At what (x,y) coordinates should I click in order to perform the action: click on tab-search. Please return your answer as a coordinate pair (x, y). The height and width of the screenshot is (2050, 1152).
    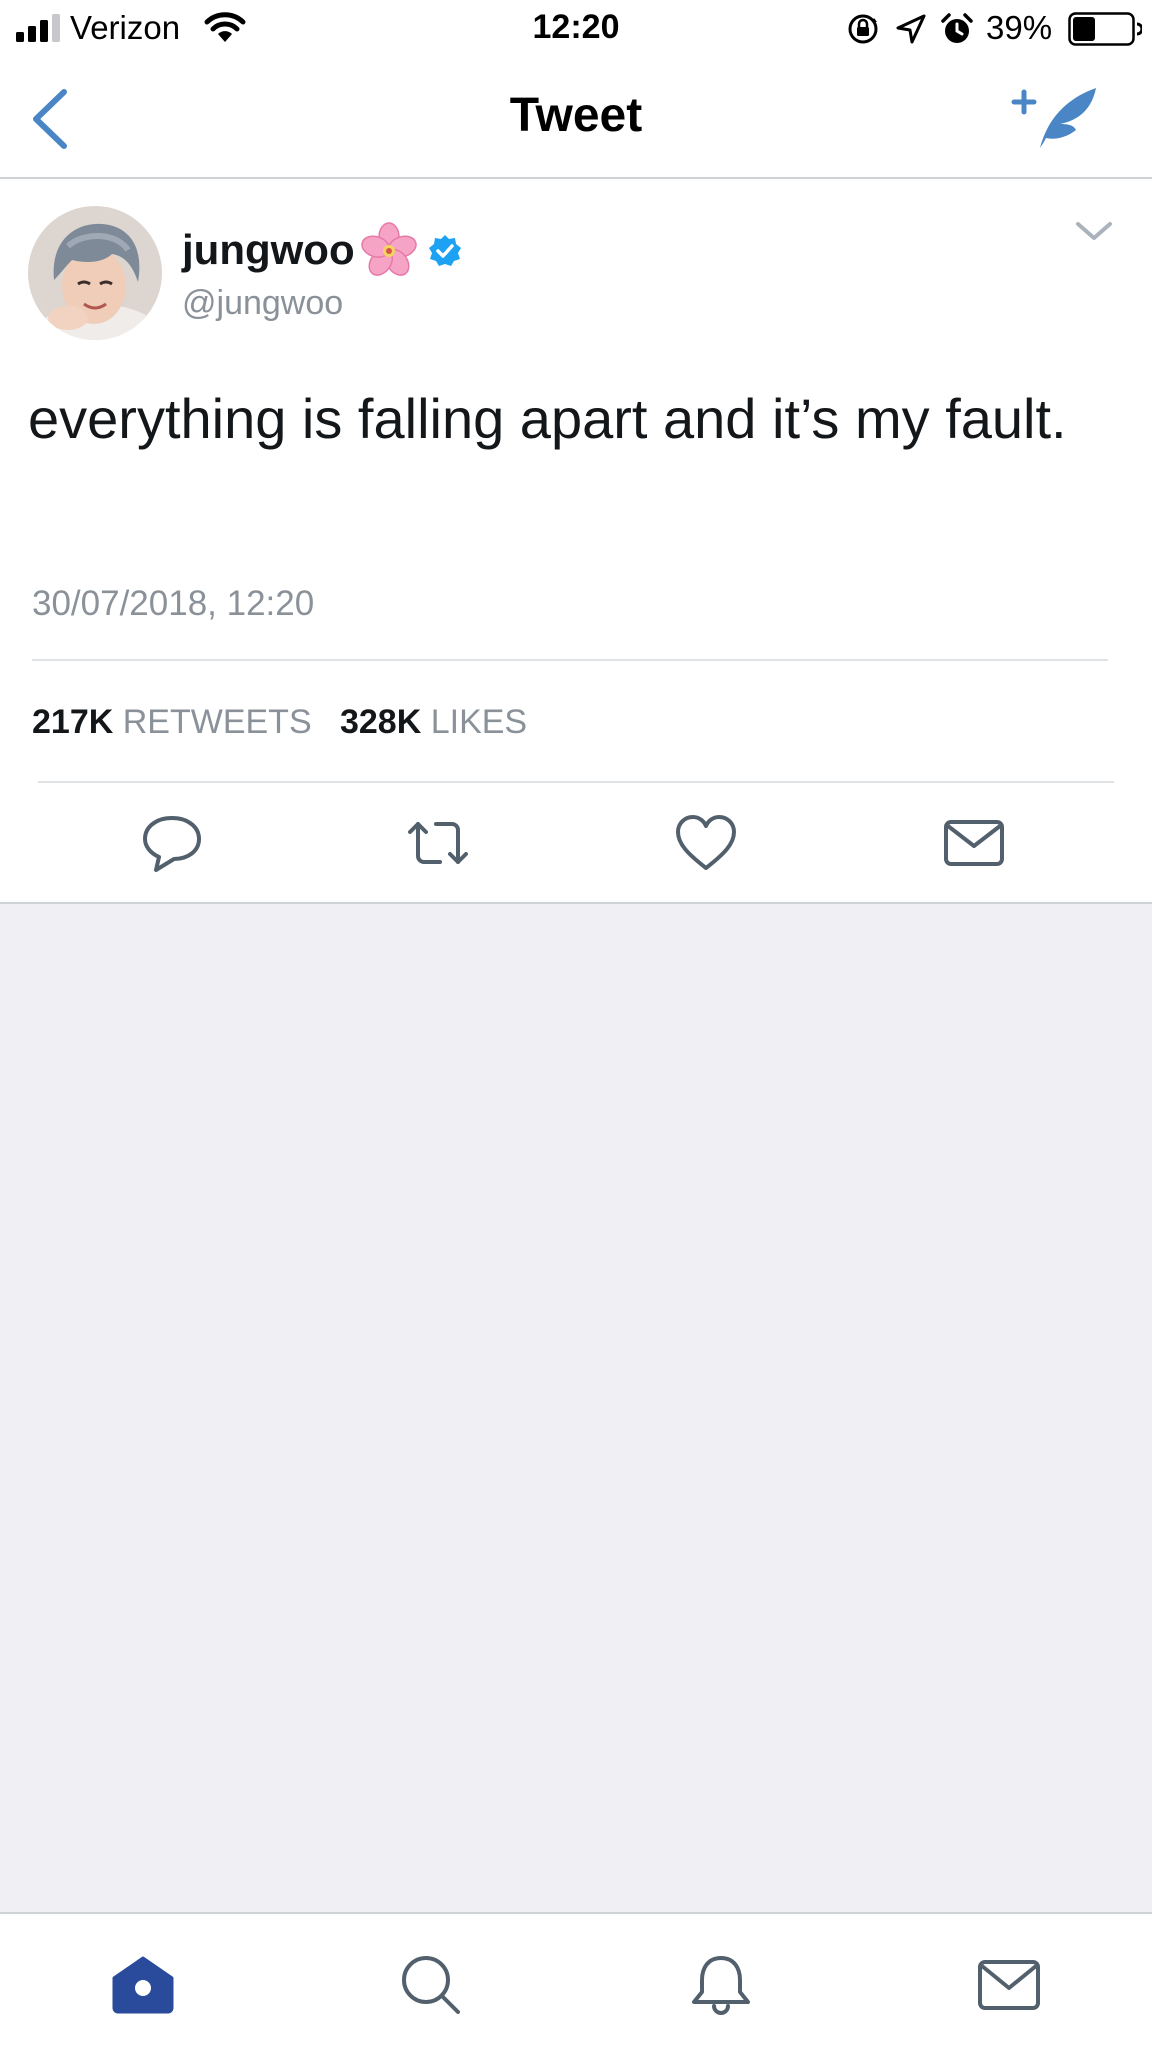
    Looking at the image, I should click on (431, 1985).